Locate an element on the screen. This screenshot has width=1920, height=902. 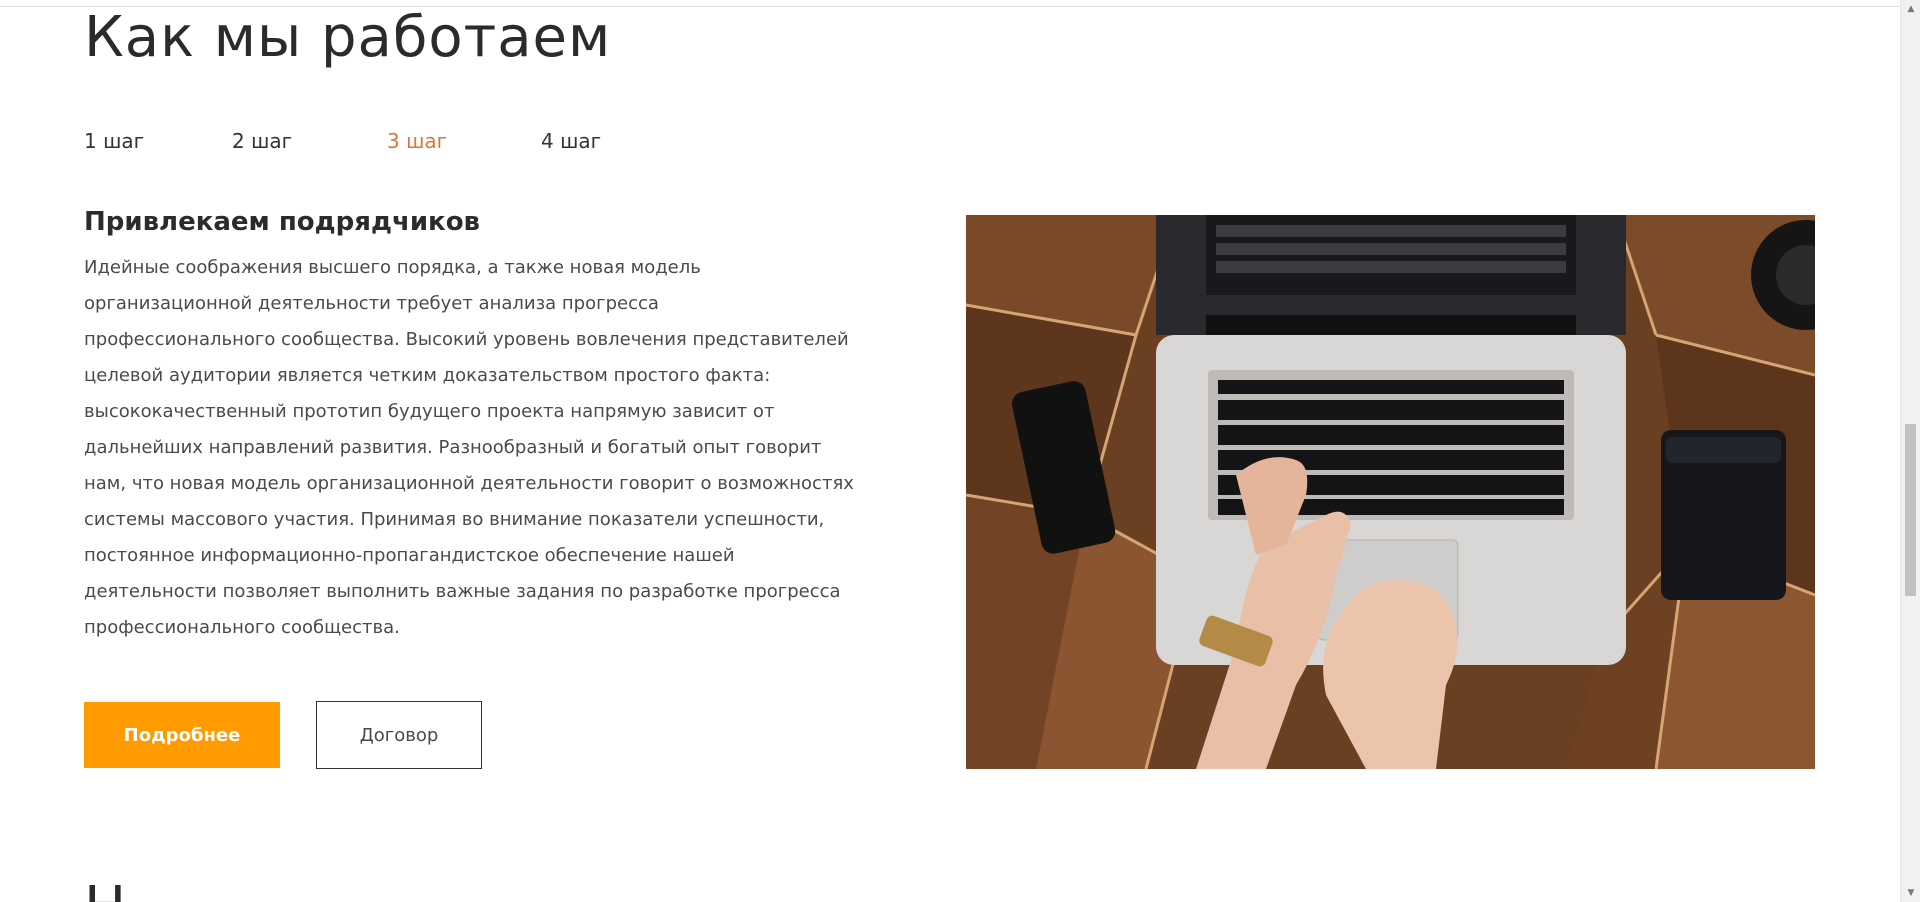
step-tab-1: 1 шаг is located at coordinates (158, 141).